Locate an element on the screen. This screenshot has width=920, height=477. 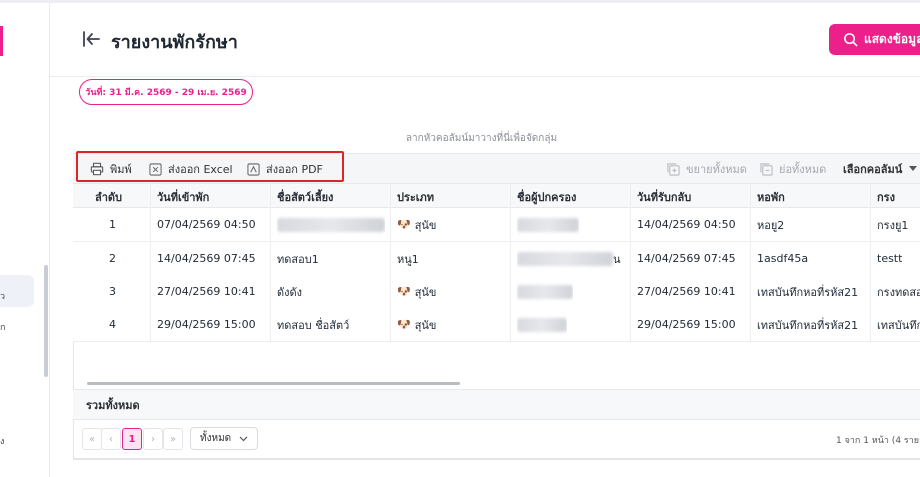
cell-checkin: 14/04/2569 07:45 is located at coordinates (206, 258).